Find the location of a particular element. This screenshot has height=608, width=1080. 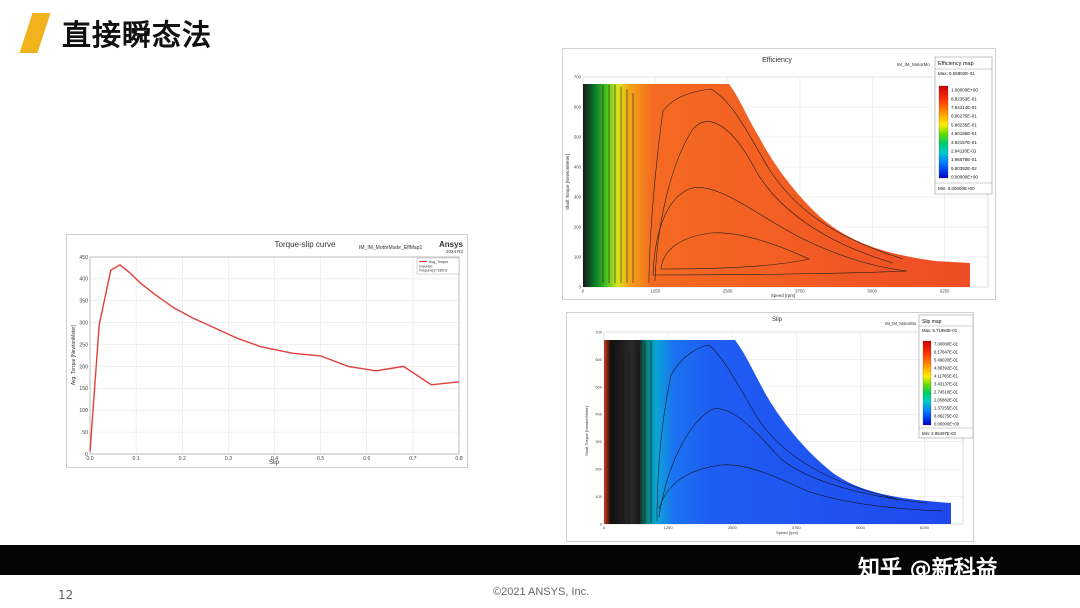

x-tick-label: 0.3 is located at coordinates (228, 459).